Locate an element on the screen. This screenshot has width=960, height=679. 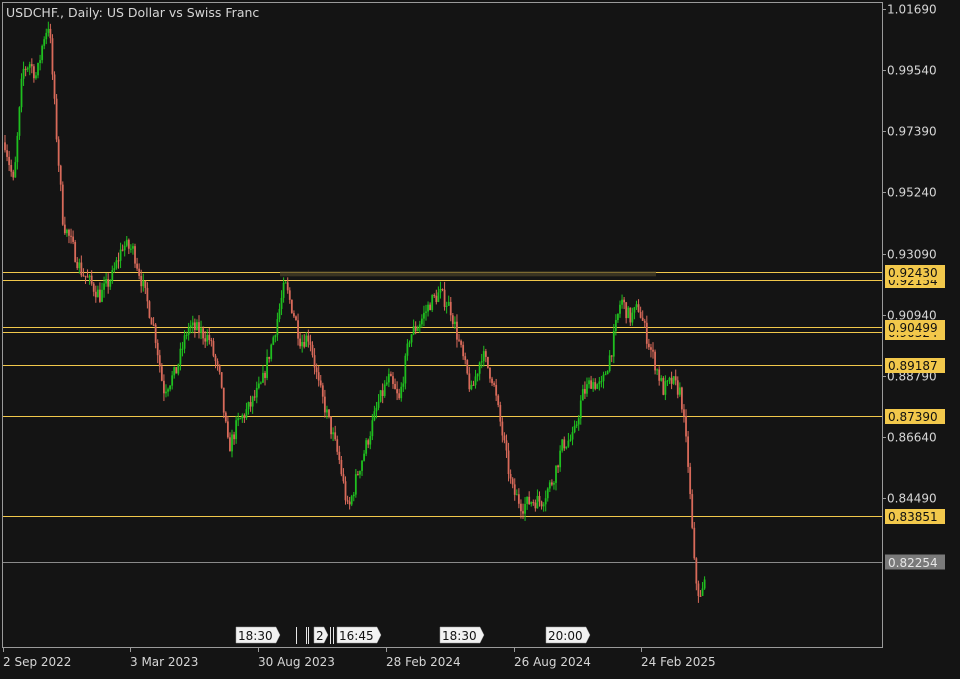
resistance-band is located at coordinates (468, 274).